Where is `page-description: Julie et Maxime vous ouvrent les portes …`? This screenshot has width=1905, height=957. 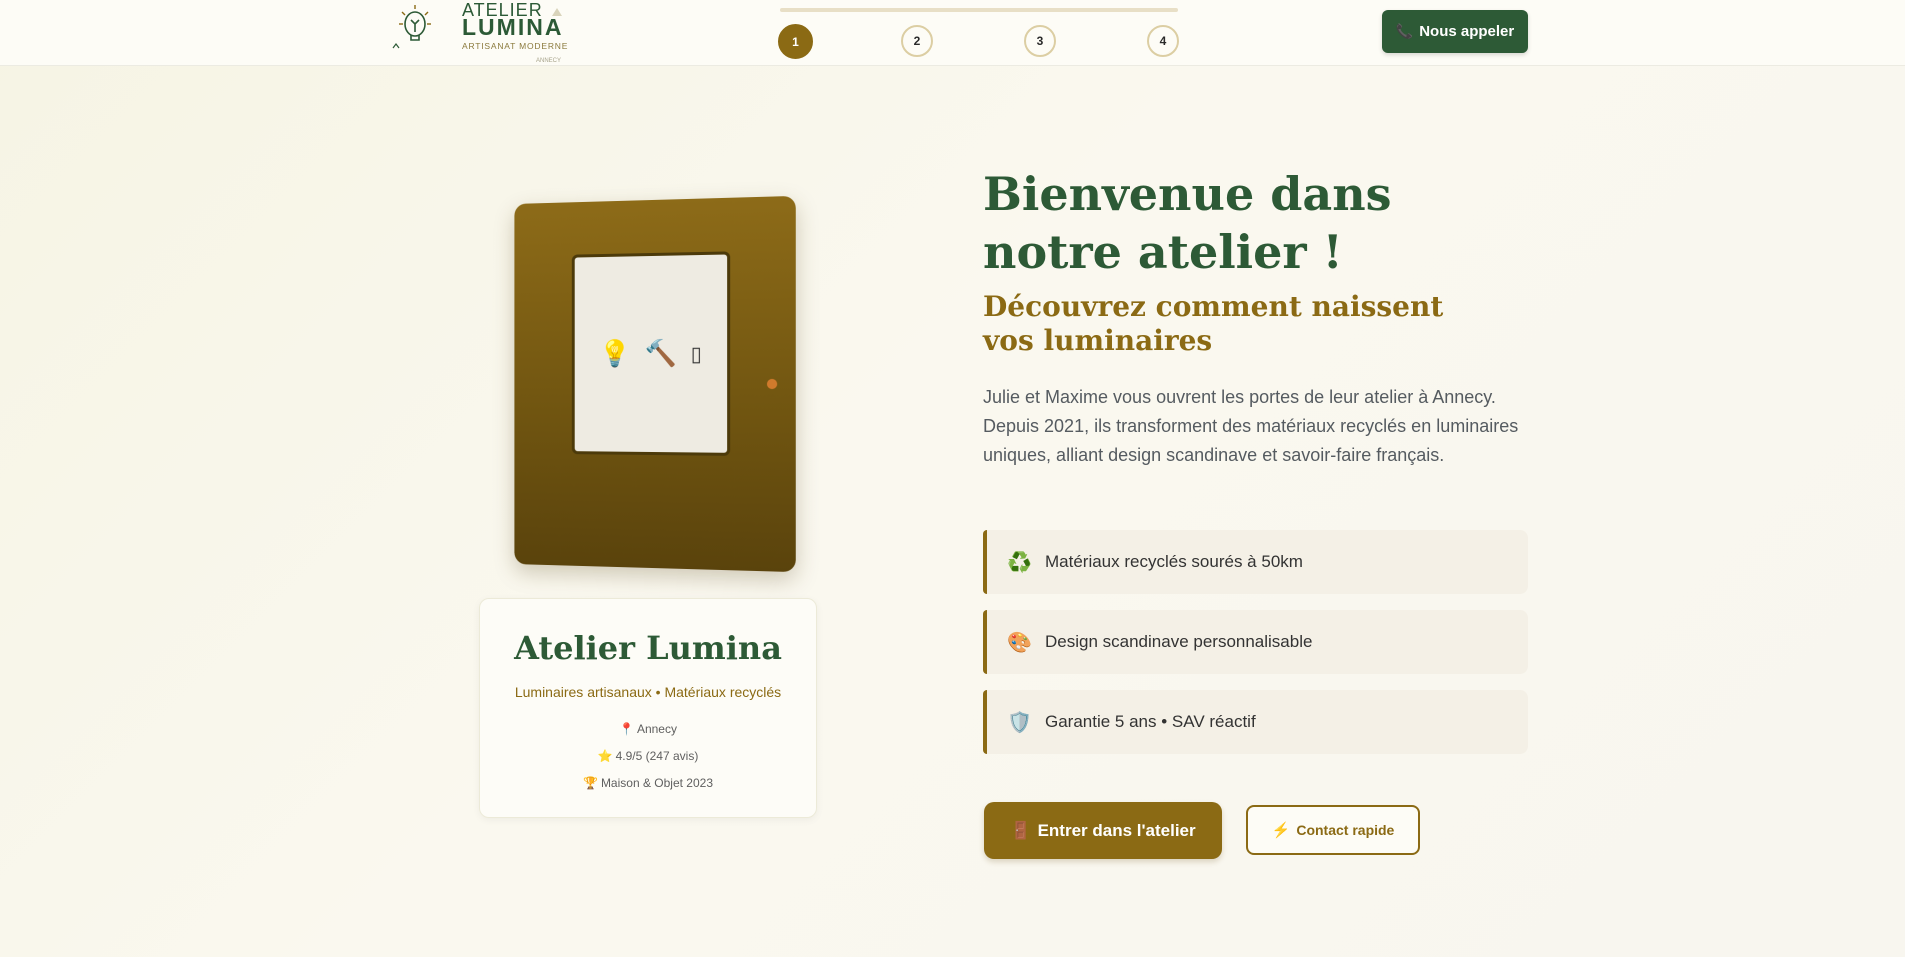
page-description: Julie et Maxime vous ouvrent les portes … is located at coordinates (1251, 426).